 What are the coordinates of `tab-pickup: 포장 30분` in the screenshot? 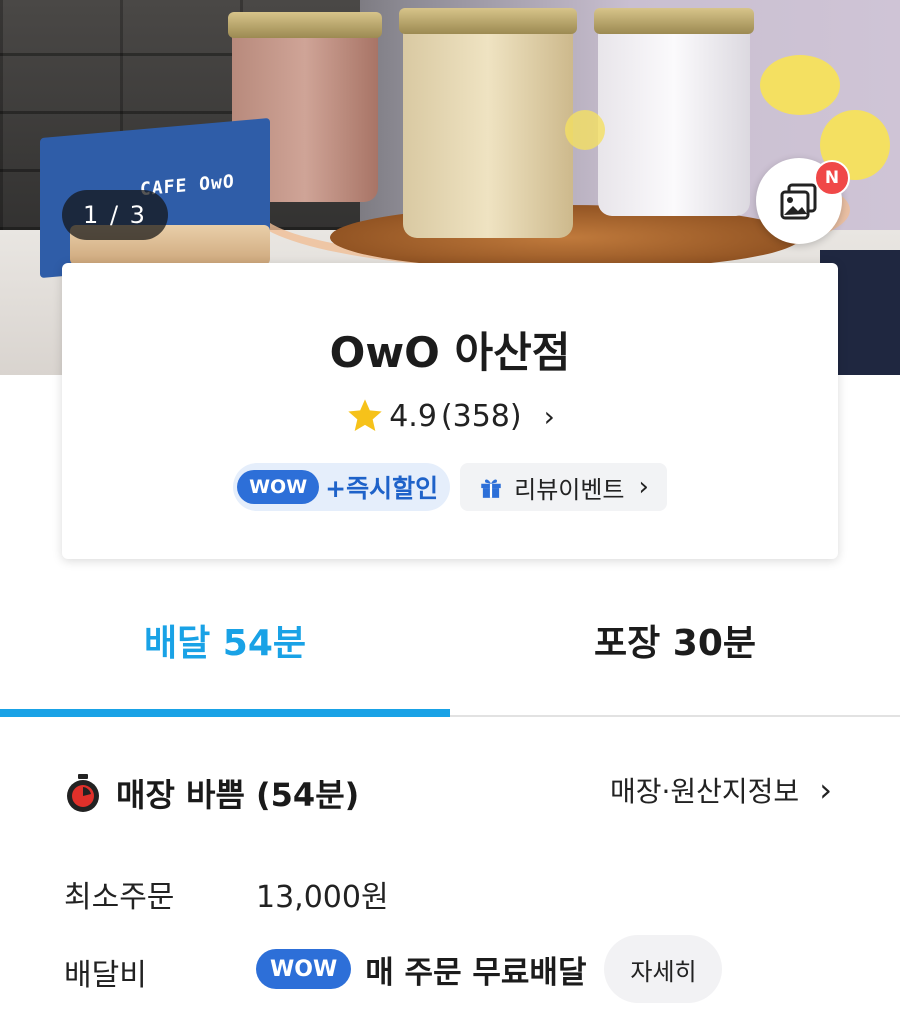 It's located at (675, 640).